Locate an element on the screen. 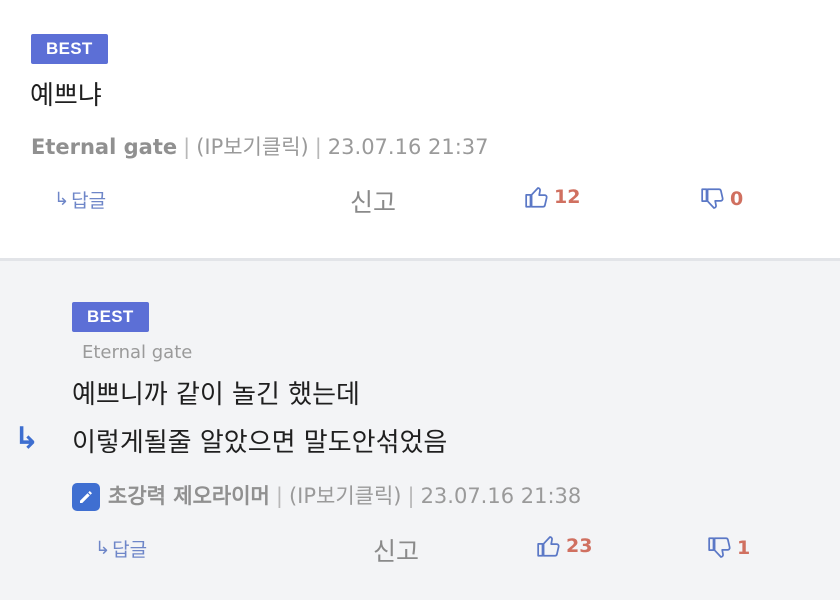 This screenshot has width=840, height=600. dislike-count: 0 is located at coordinates (737, 199).